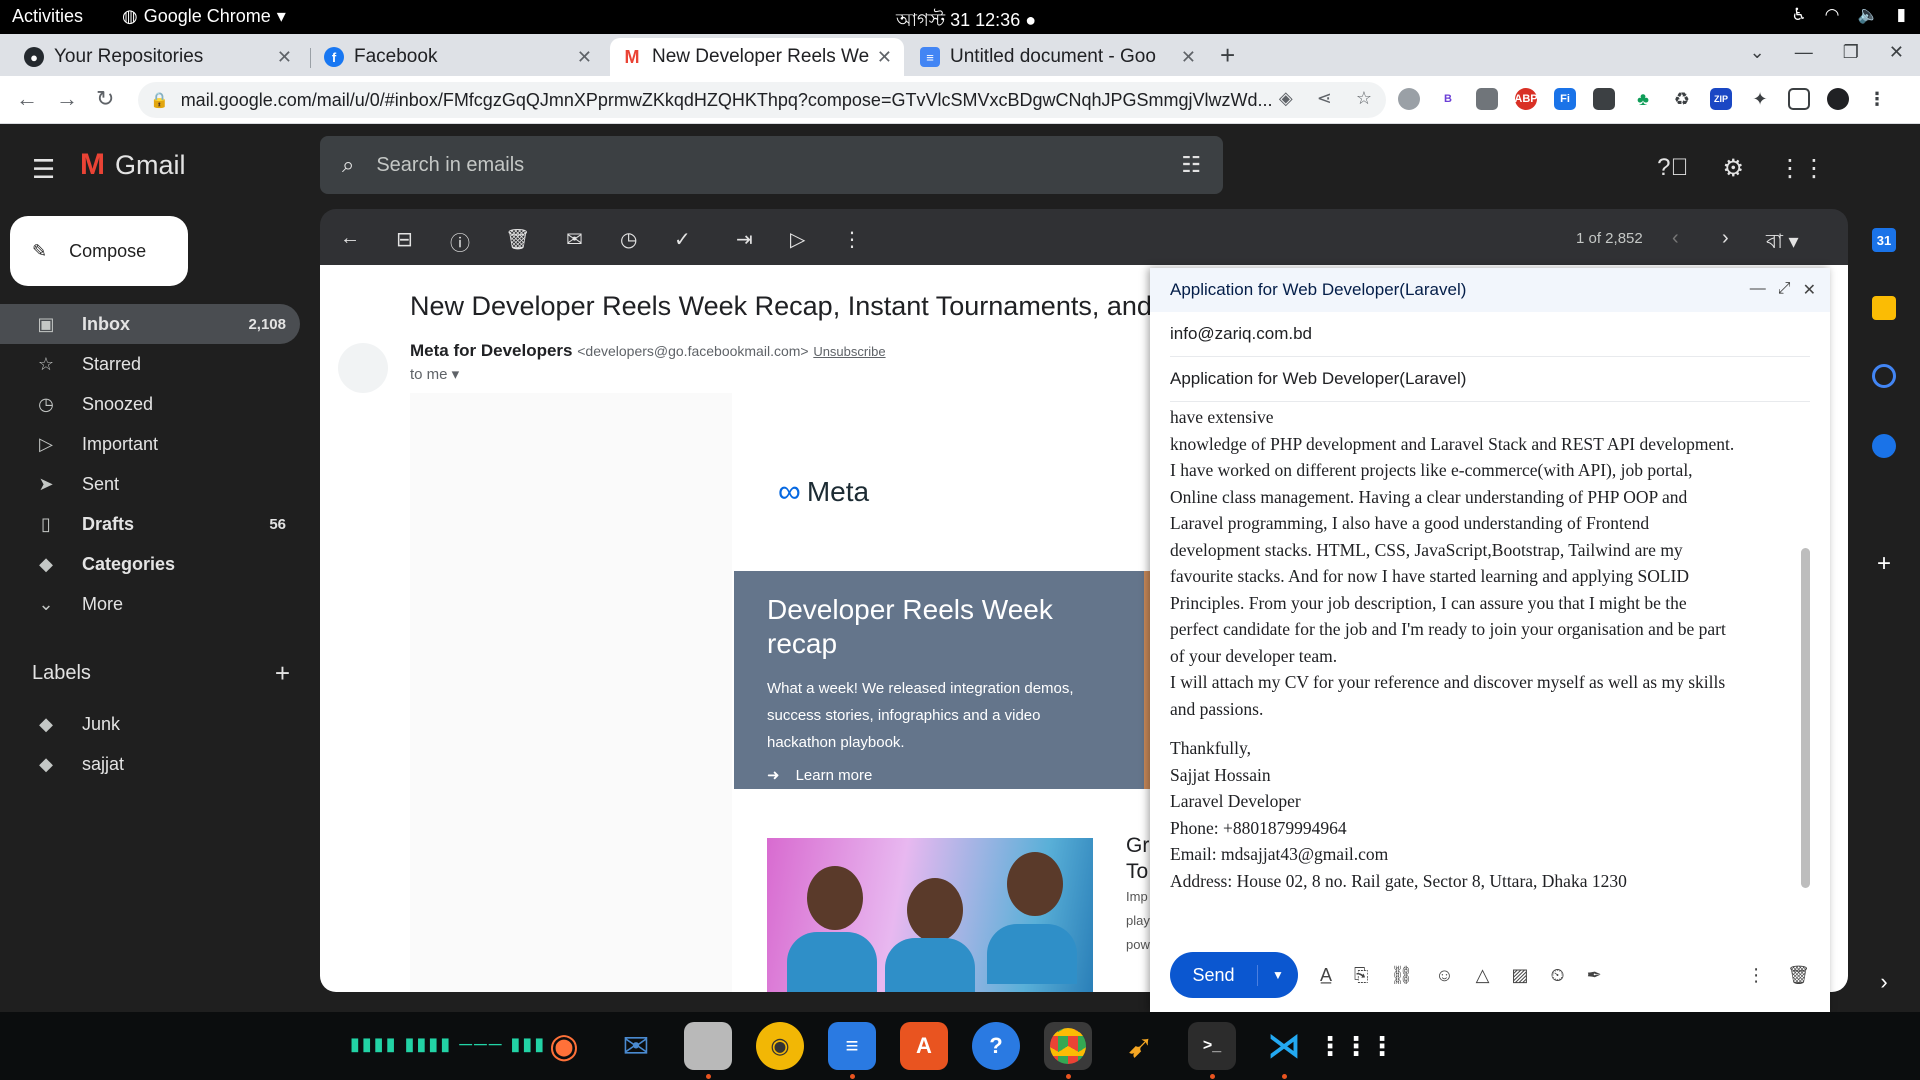 The height and width of the screenshot is (1080, 1920). What do you see at coordinates (1799, 99) in the screenshot?
I see `side-panel-icon` at bounding box center [1799, 99].